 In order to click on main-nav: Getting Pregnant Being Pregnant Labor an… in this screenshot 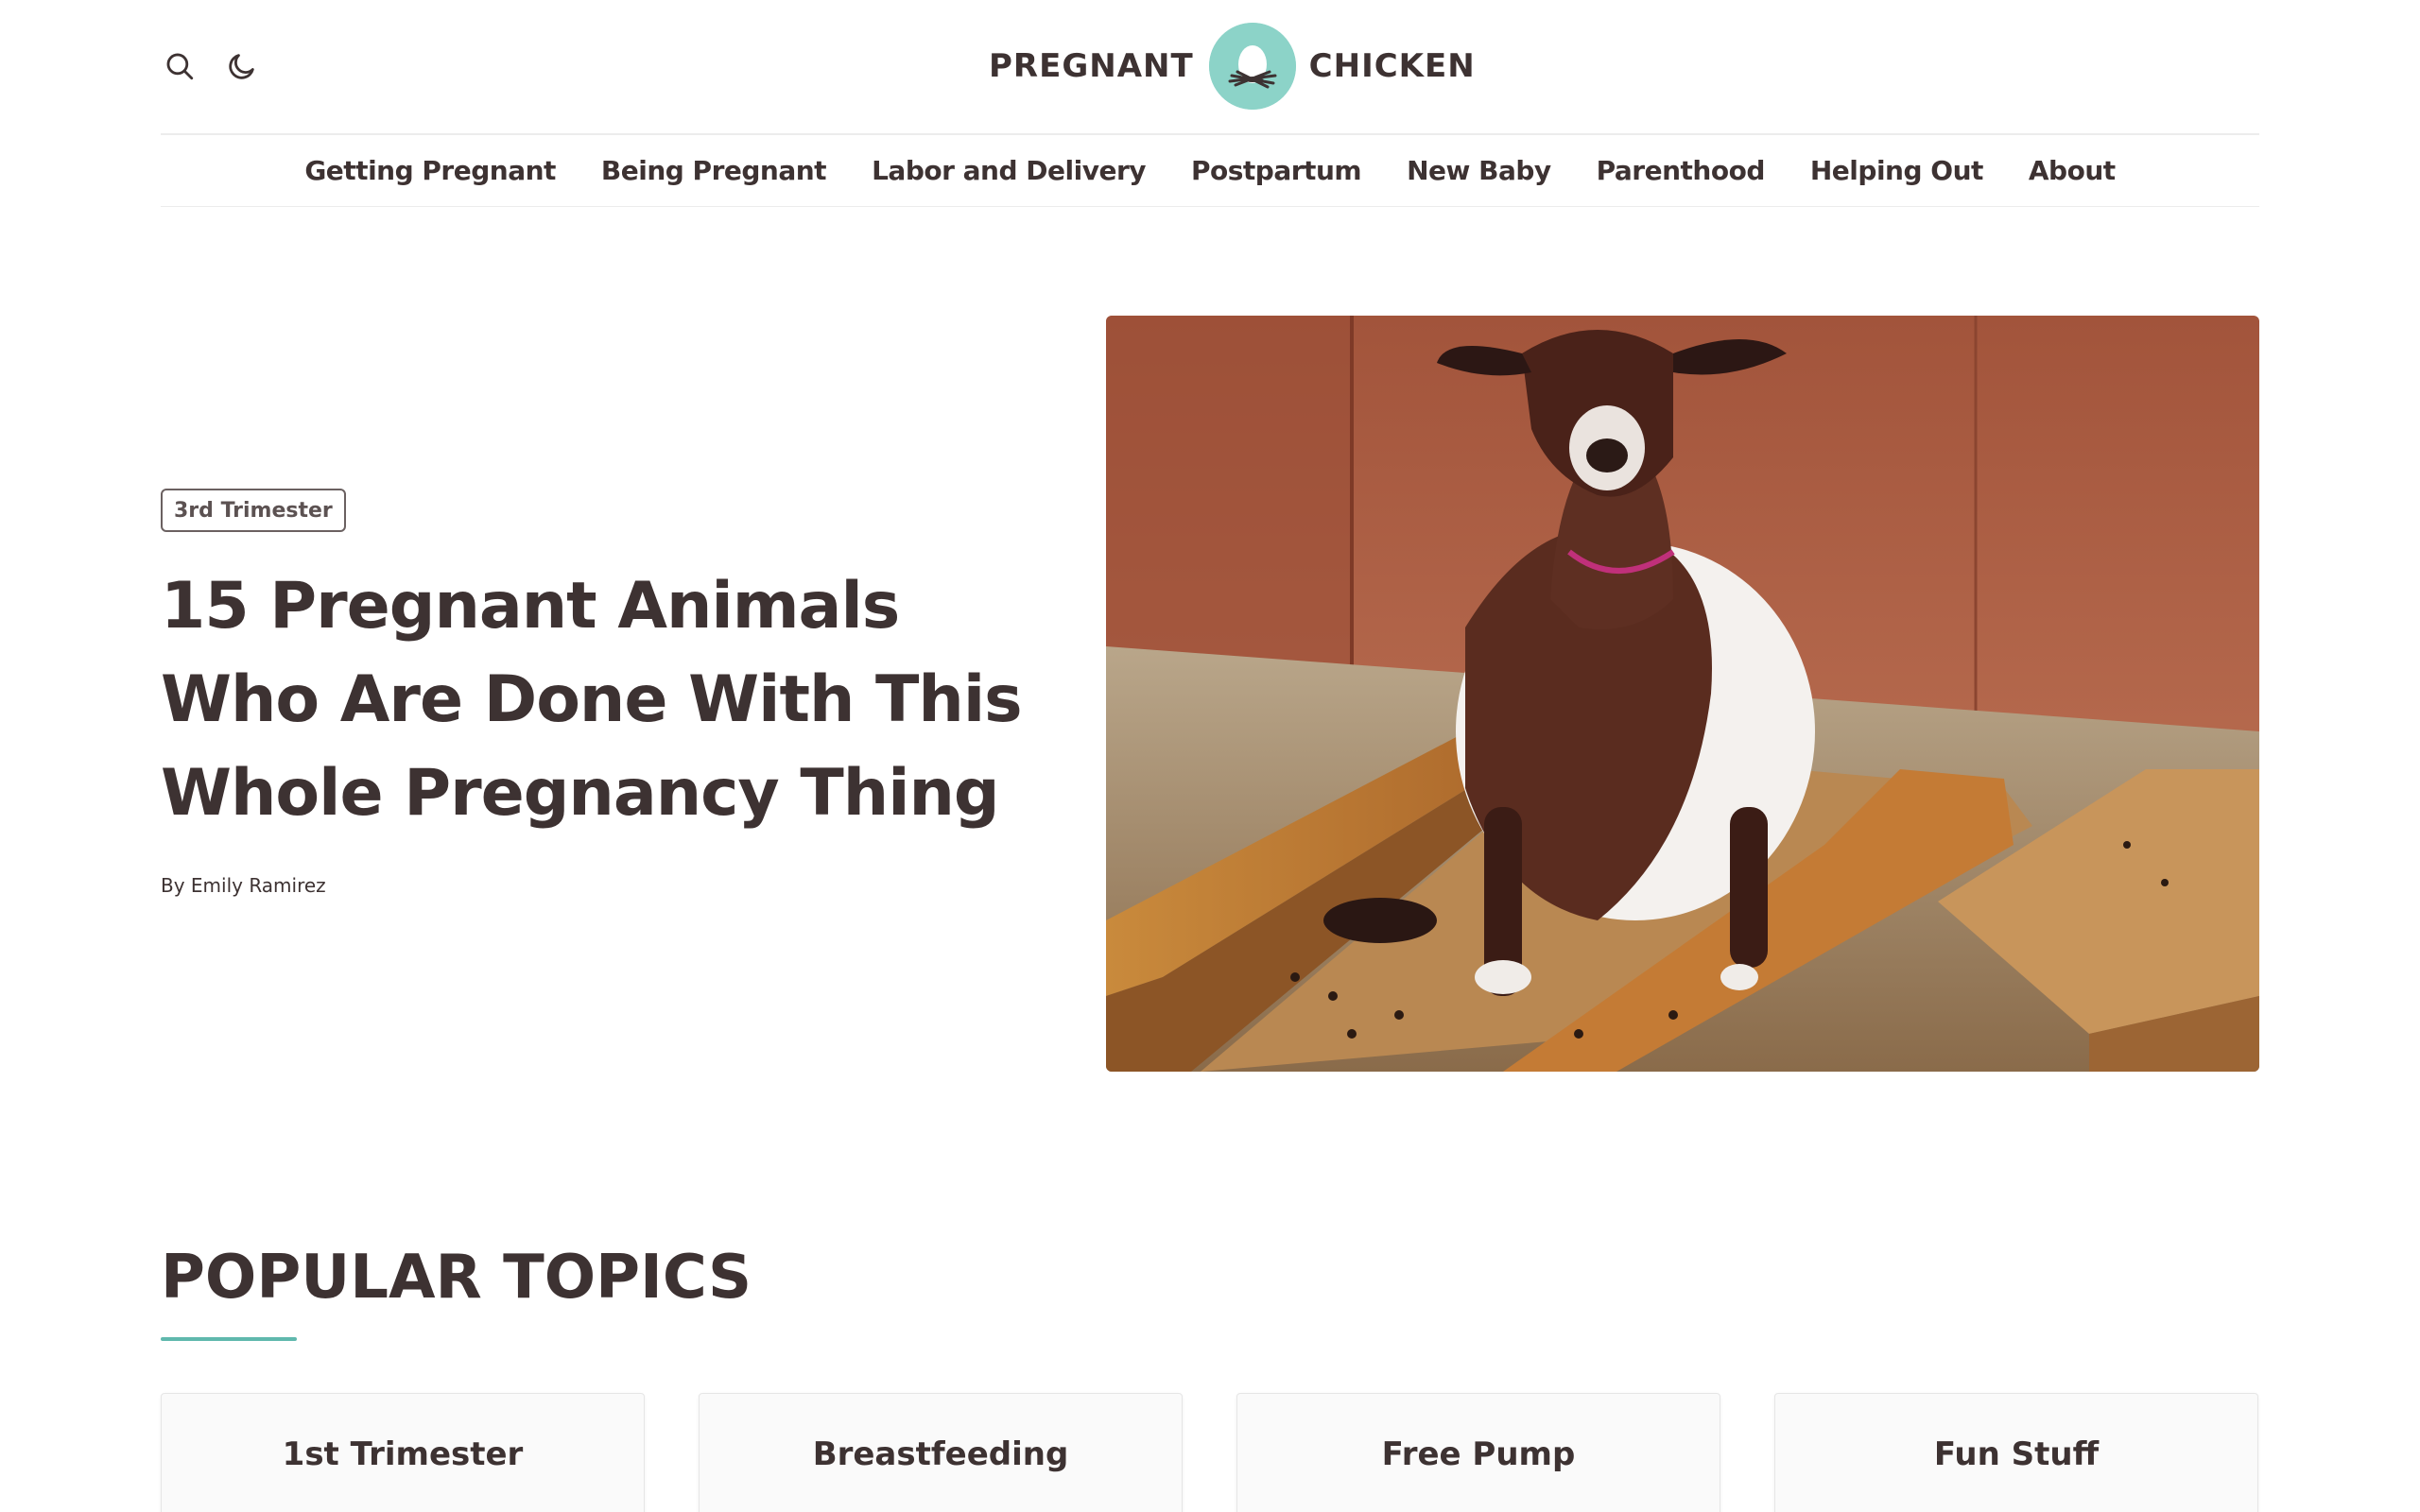, I will do `click(1210, 171)`.